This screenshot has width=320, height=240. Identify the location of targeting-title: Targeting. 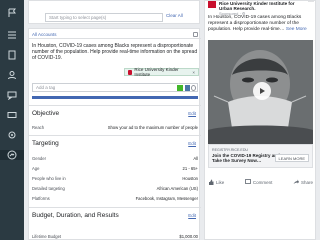
(45, 143).